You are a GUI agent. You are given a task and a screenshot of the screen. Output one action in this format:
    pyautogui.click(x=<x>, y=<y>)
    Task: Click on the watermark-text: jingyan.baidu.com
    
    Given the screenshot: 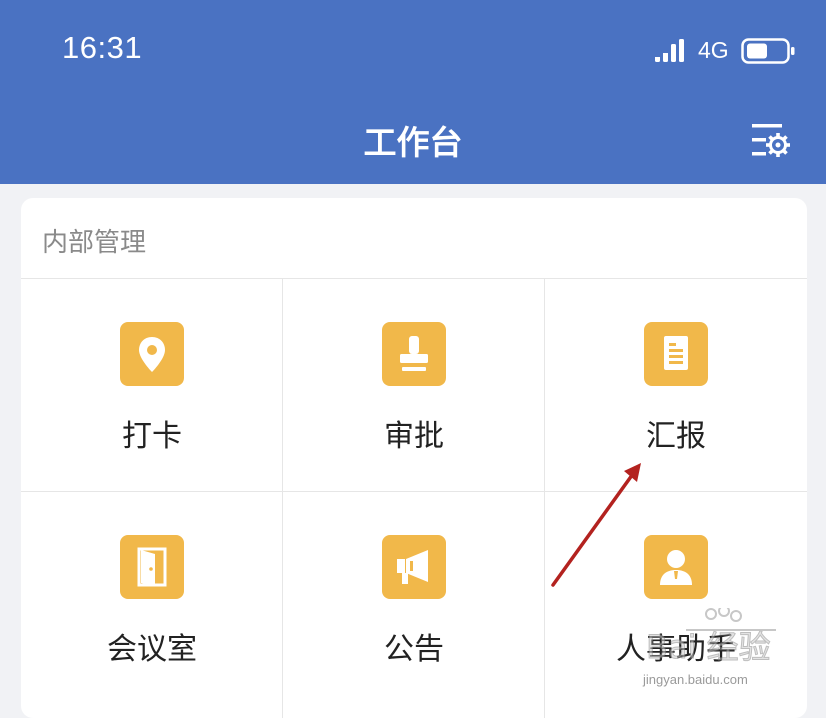 What is the action you would take?
    pyautogui.click(x=695, y=679)
    